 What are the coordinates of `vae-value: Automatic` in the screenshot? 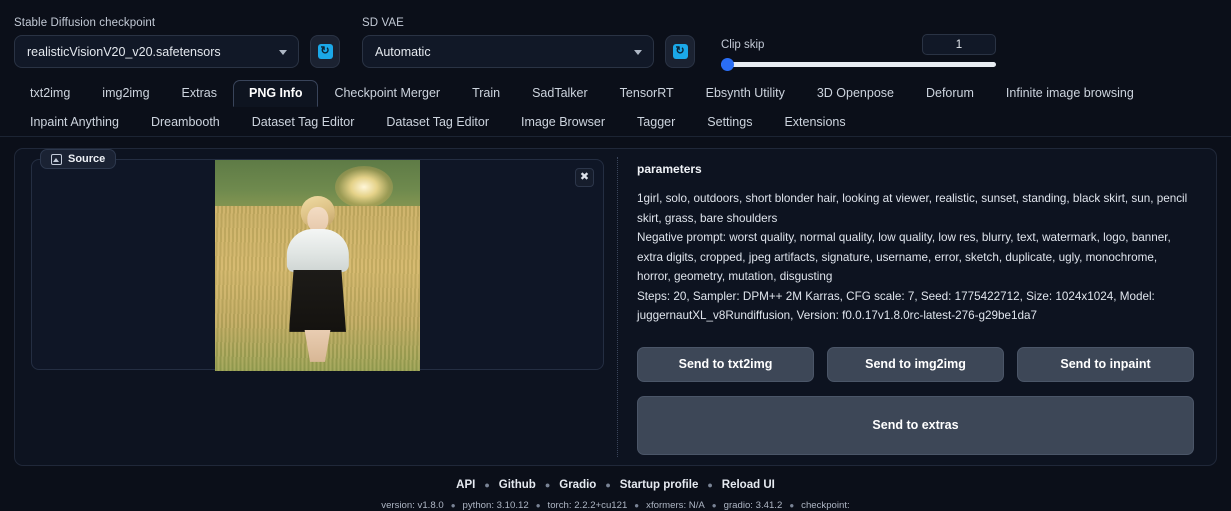 It's located at (403, 51).